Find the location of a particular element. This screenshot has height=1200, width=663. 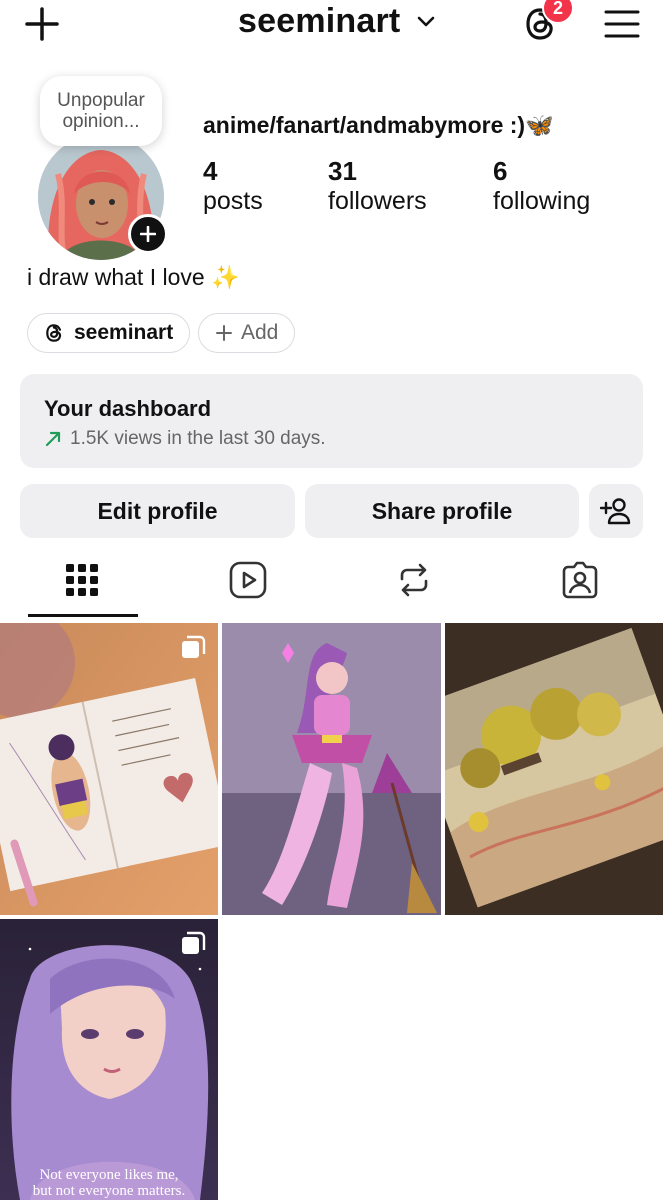

stat-following: 6 following is located at coordinates (541, 186).